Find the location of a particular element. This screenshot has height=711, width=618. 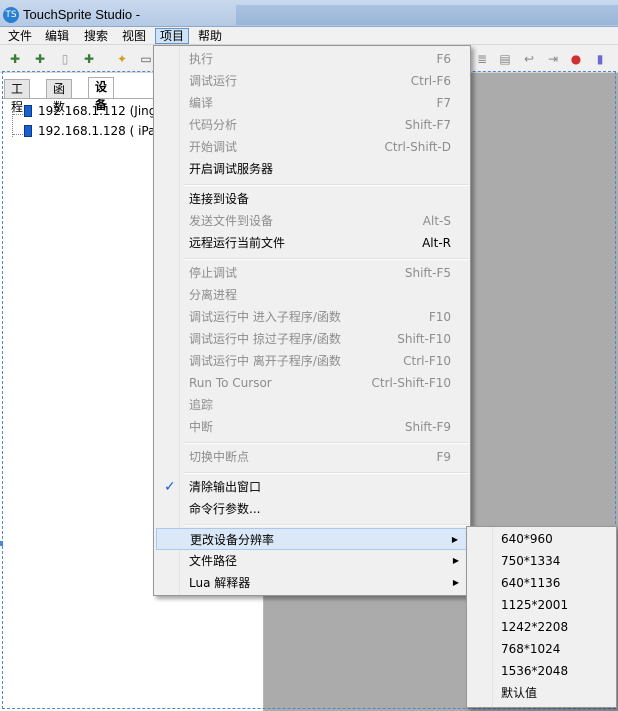

resolution-label: 640*1136 is located at coordinates (531, 583).